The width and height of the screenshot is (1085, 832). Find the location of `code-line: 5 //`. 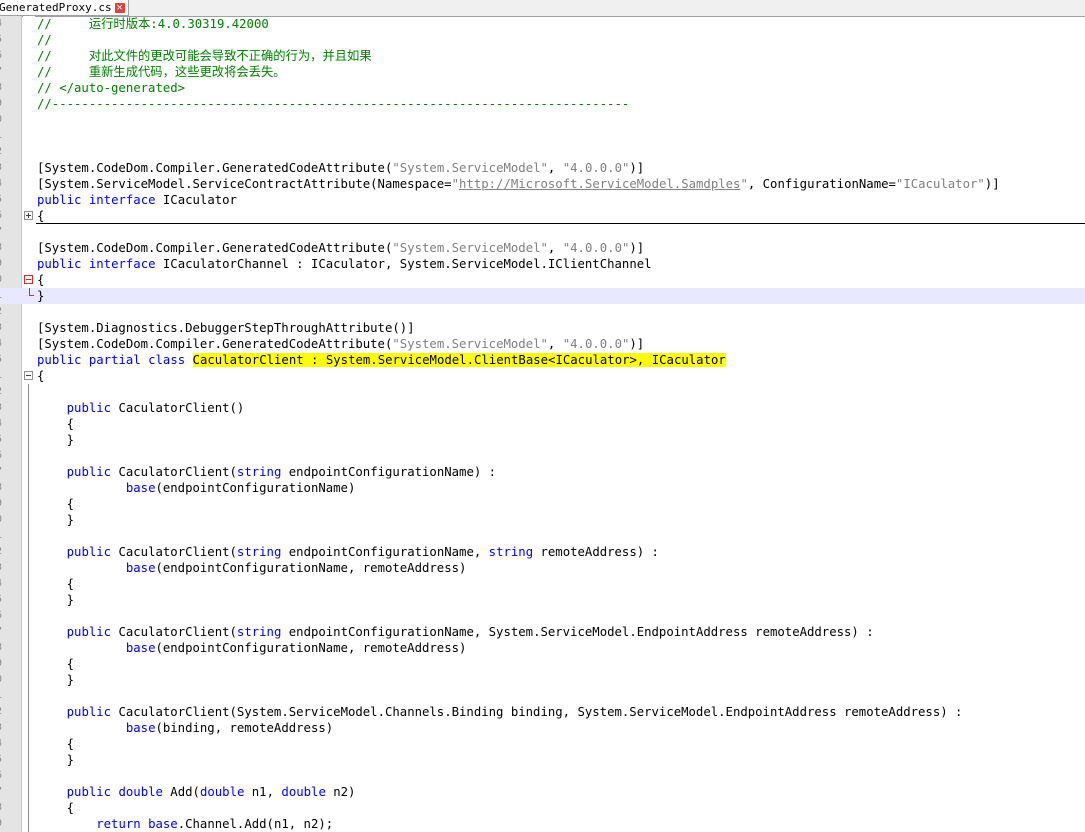

code-line: 5 // is located at coordinates (542, 40).